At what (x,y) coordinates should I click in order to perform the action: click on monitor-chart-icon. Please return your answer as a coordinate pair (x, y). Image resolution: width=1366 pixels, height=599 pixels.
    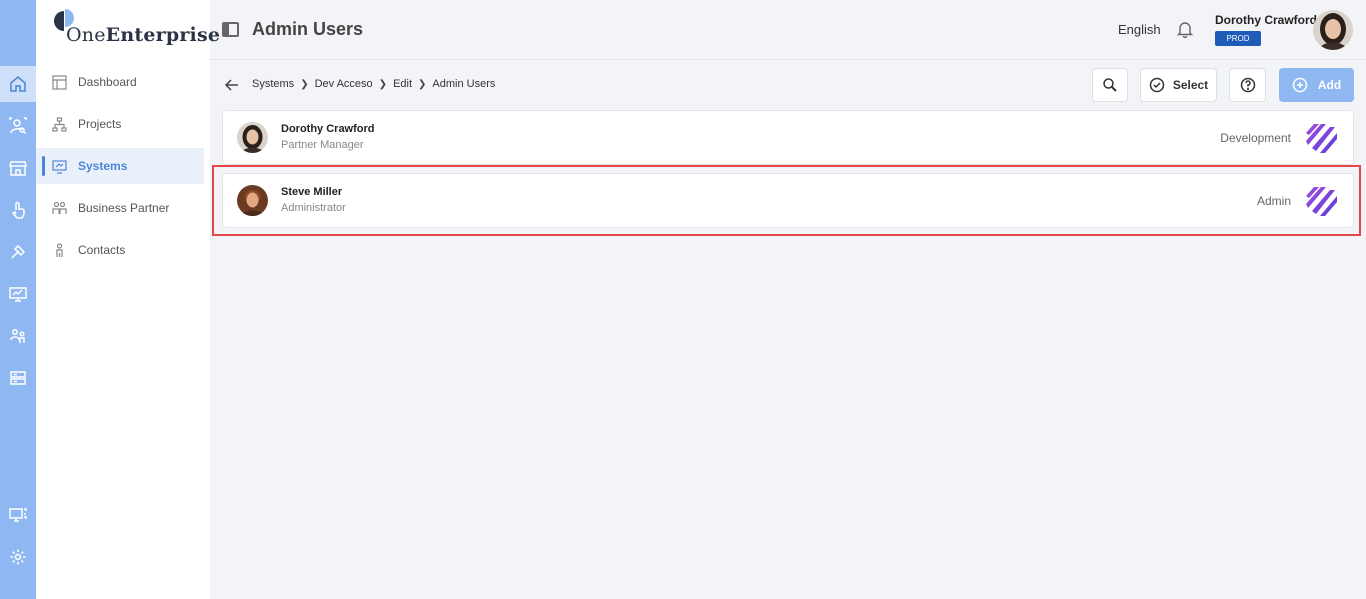
    Looking at the image, I should click on (18, 294).